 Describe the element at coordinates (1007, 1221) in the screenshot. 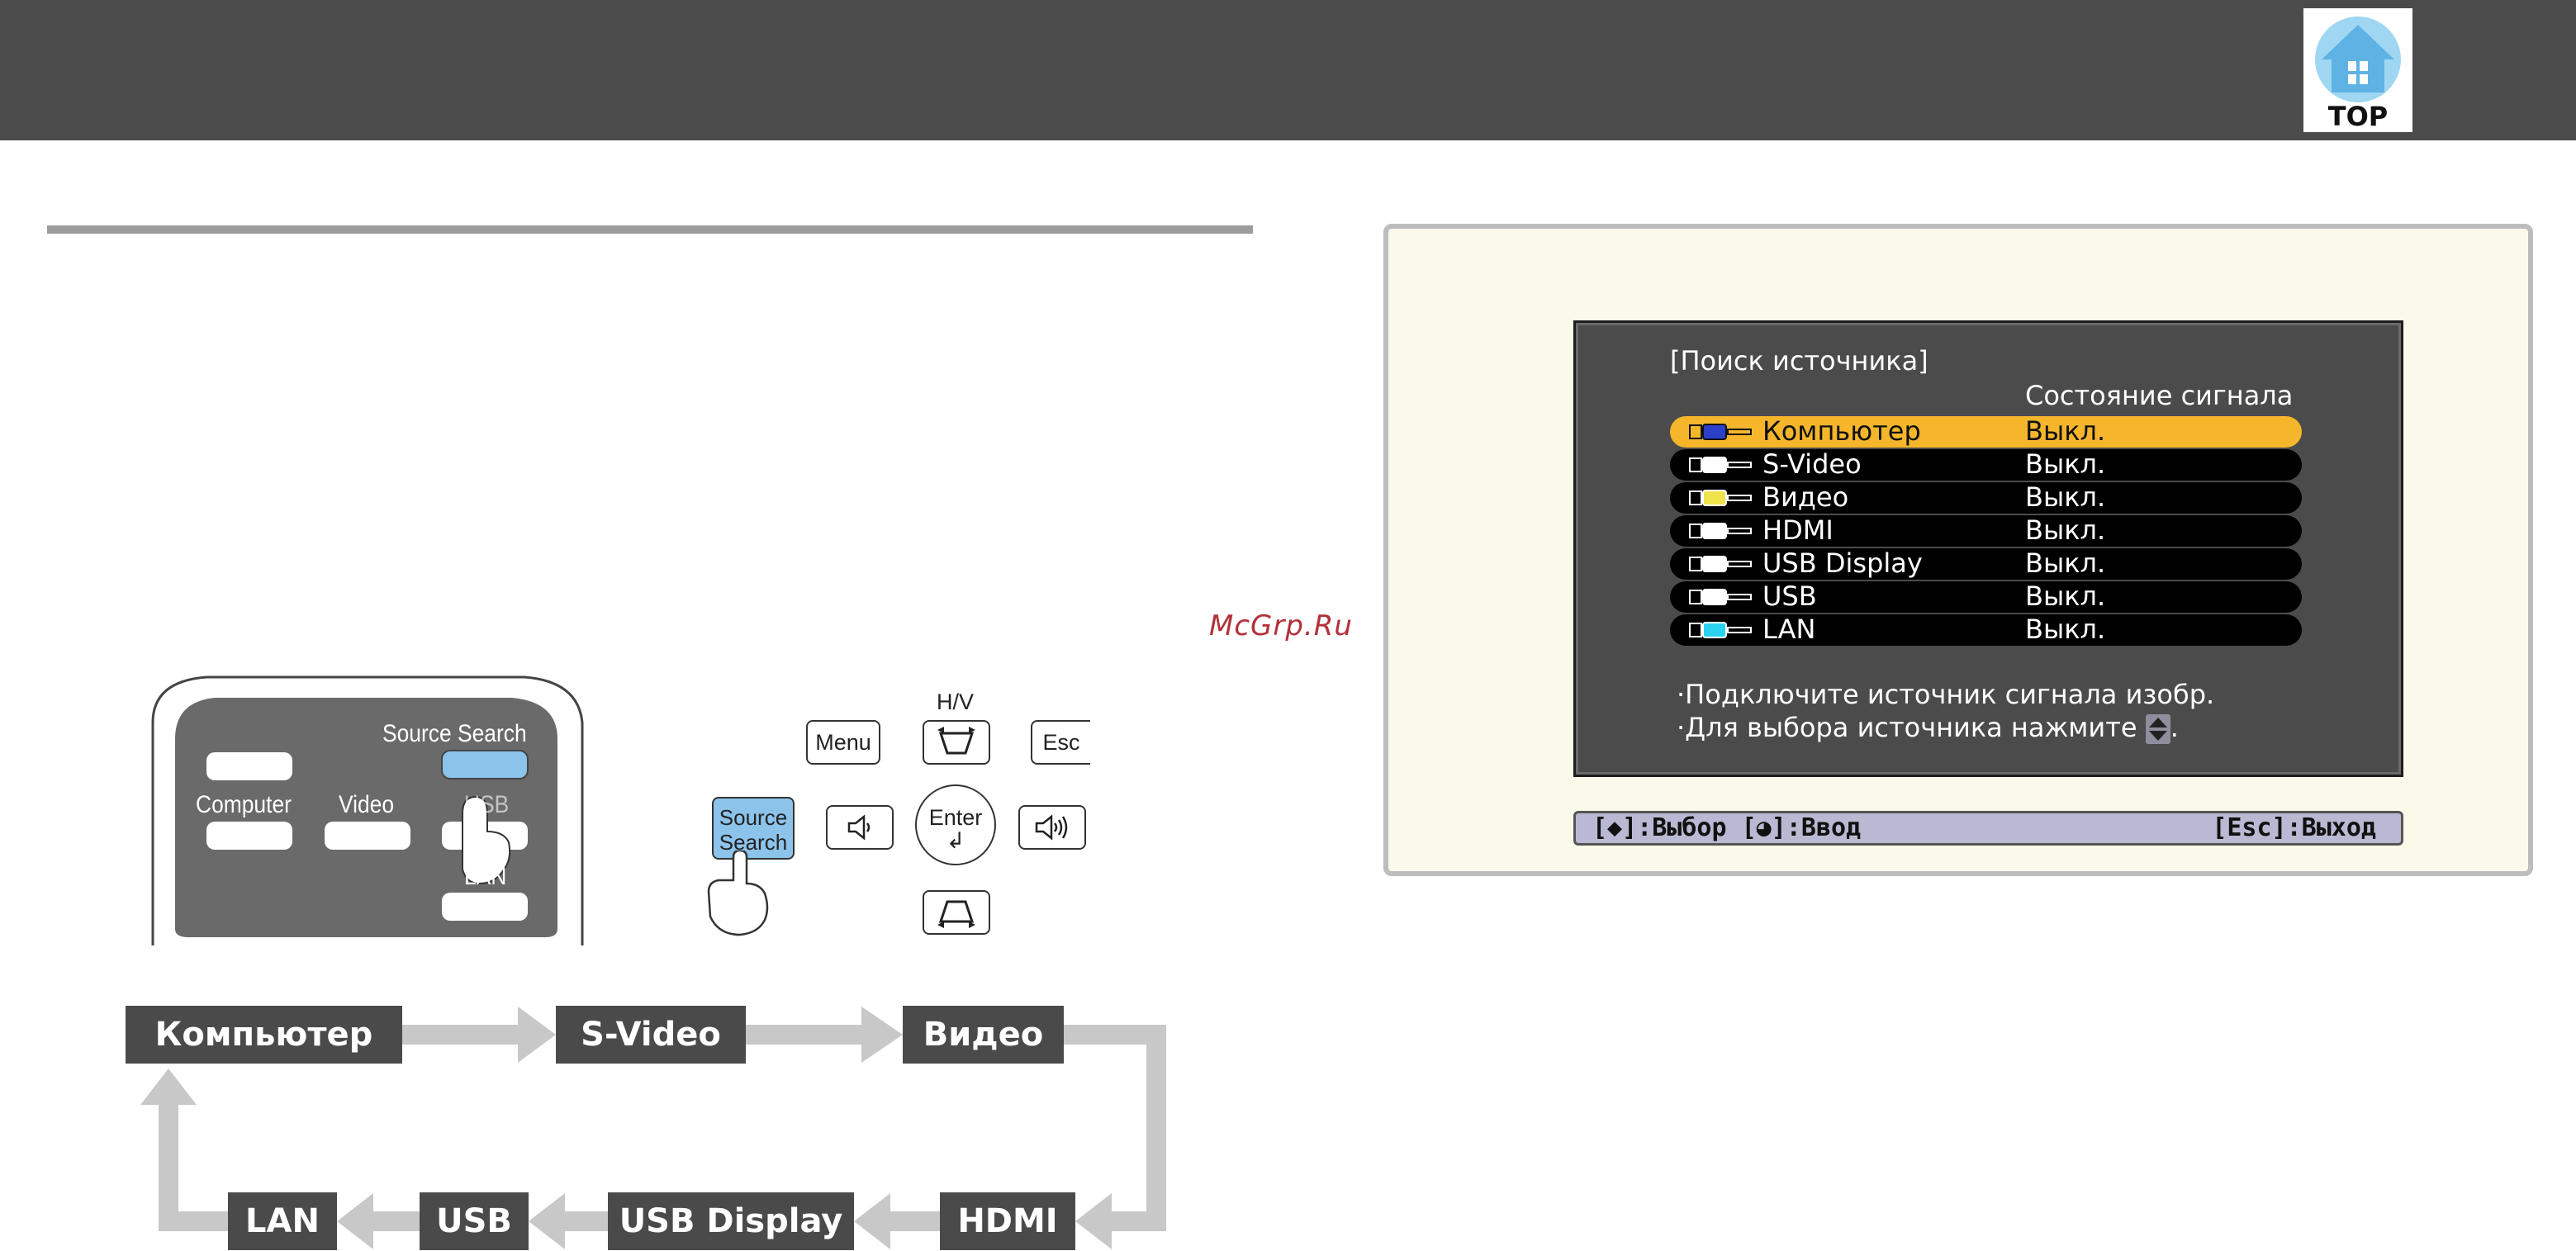

I see `flow-hdmi: HDMI` at that location.